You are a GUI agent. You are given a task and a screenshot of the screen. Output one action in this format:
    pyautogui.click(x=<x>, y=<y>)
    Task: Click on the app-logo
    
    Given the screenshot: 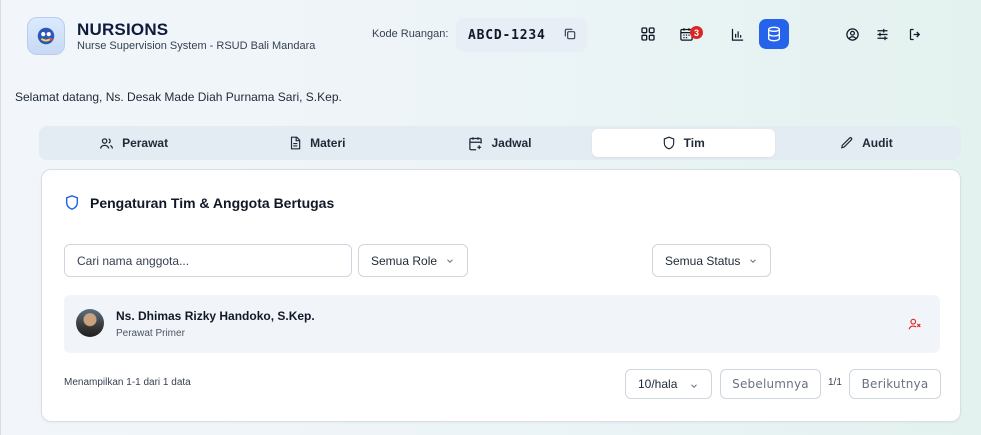 What is the action you would take?
    pyautogui.click(x=46, y=36)
    